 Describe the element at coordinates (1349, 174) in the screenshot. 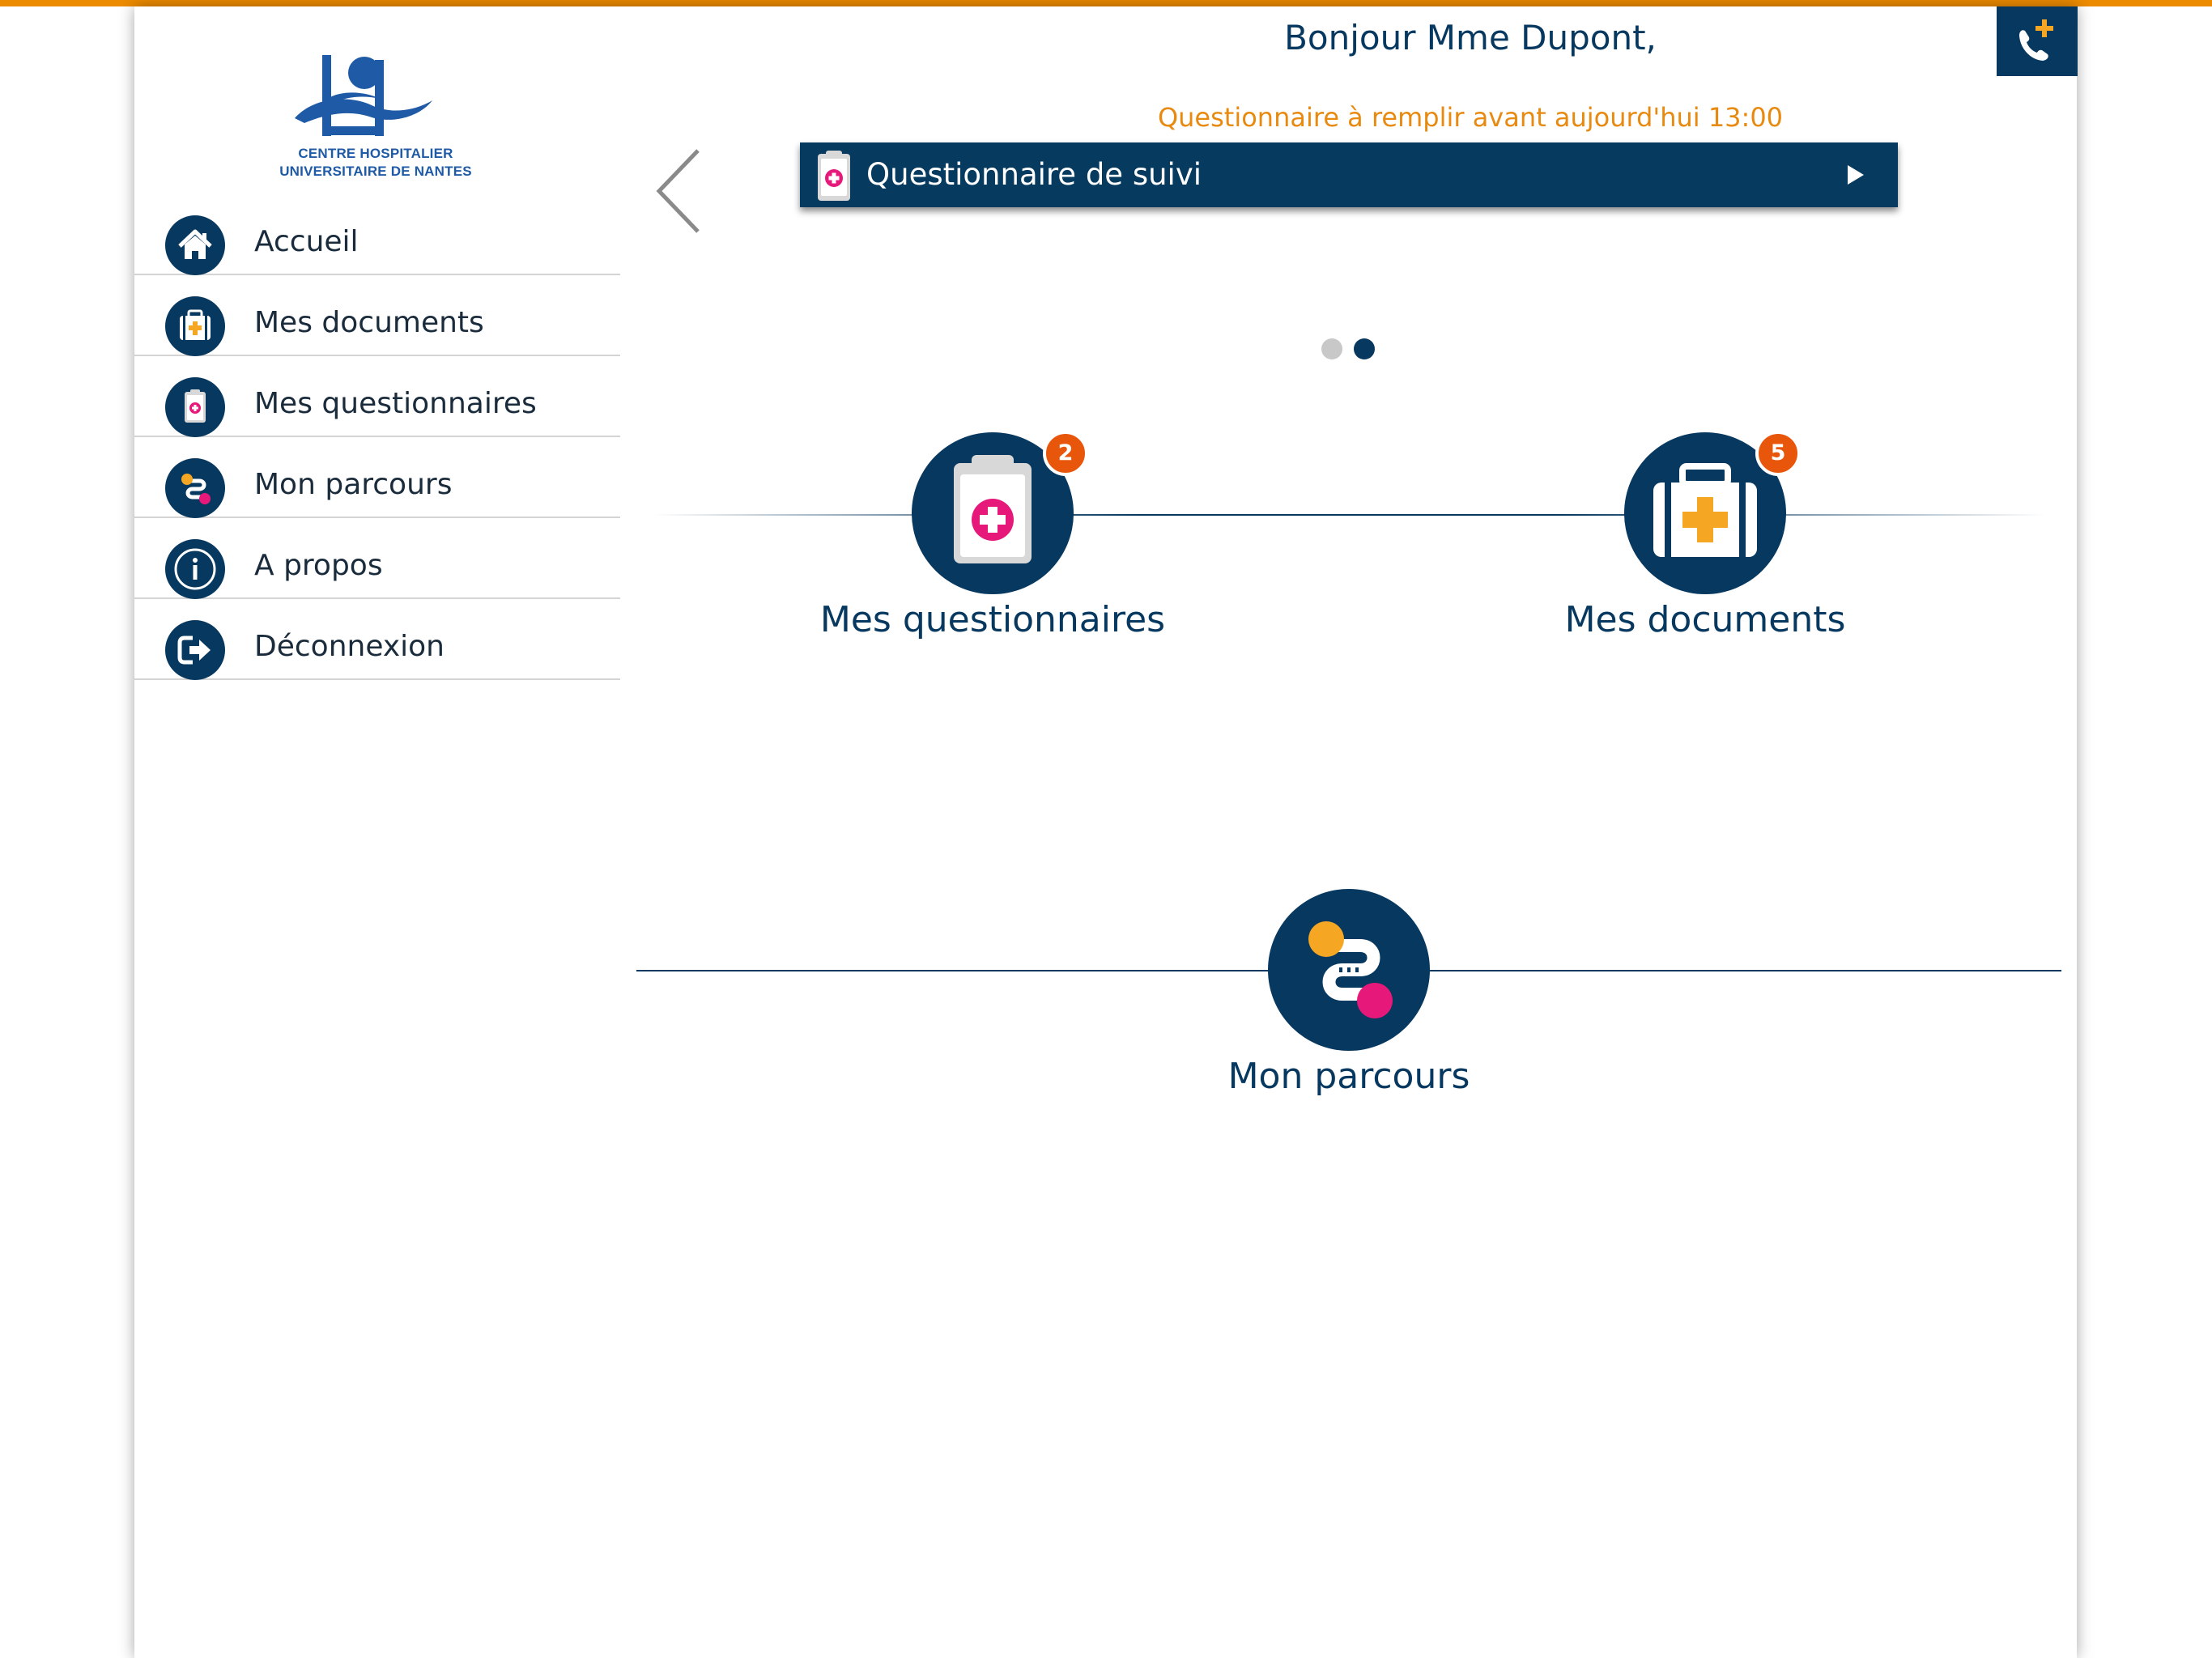

I see `survey-banner: Questionnaire de suivi` at that location.